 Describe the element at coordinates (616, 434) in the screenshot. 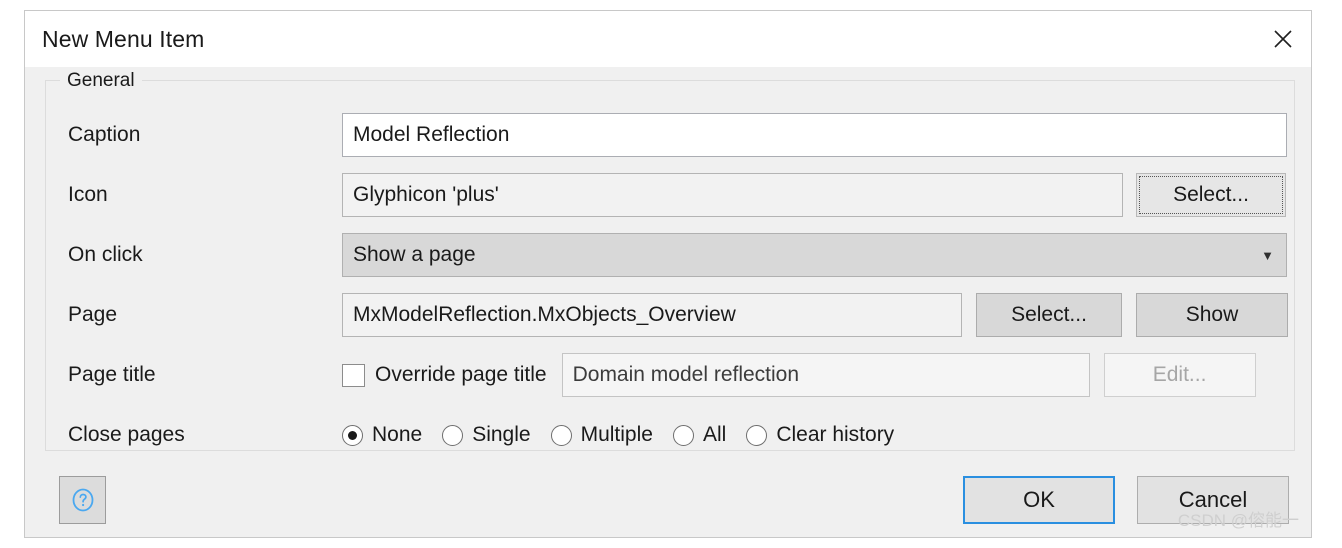

I see `radio-label: Multiple` at that location.